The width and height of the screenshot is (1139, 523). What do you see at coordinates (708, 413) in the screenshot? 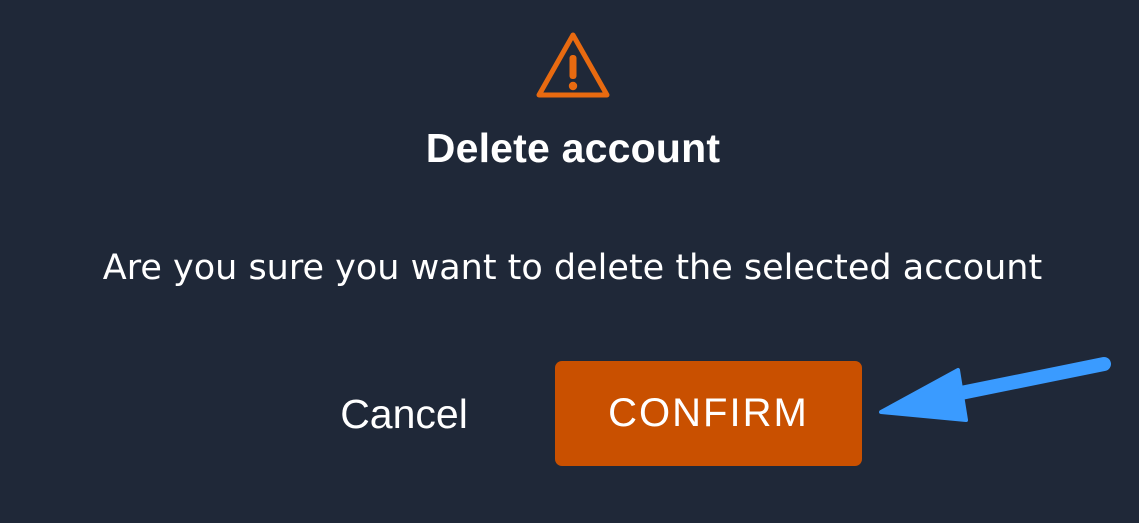
I see `confirm-button: CONFIRM` at bounding box center [708, 413].